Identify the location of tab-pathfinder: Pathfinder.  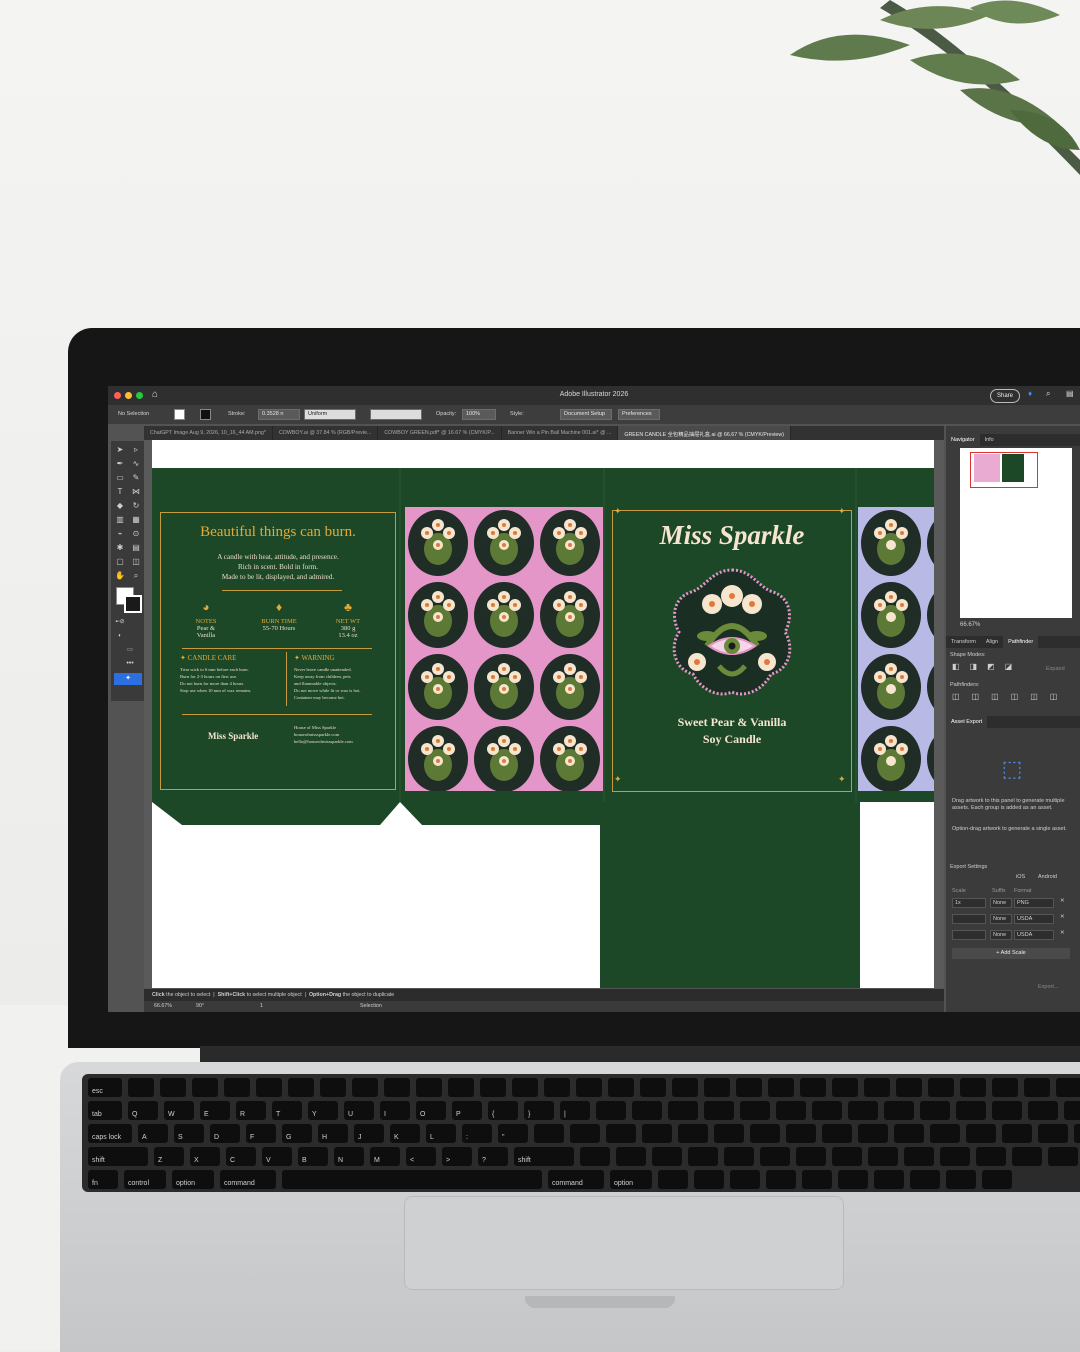
(1021, 642).